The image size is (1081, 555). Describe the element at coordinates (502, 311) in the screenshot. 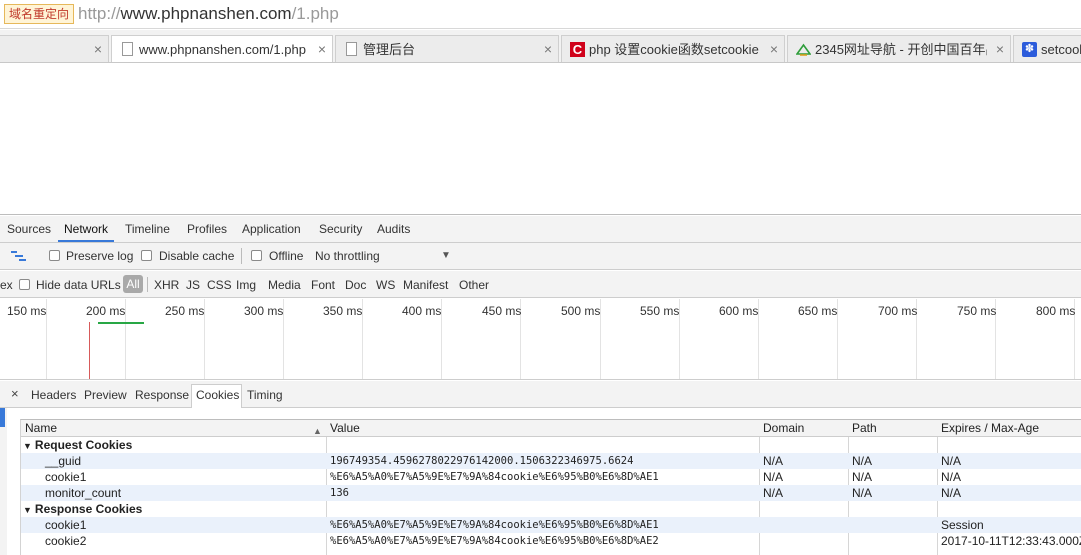

I see `timeline-tick: 450 ms` at that location.